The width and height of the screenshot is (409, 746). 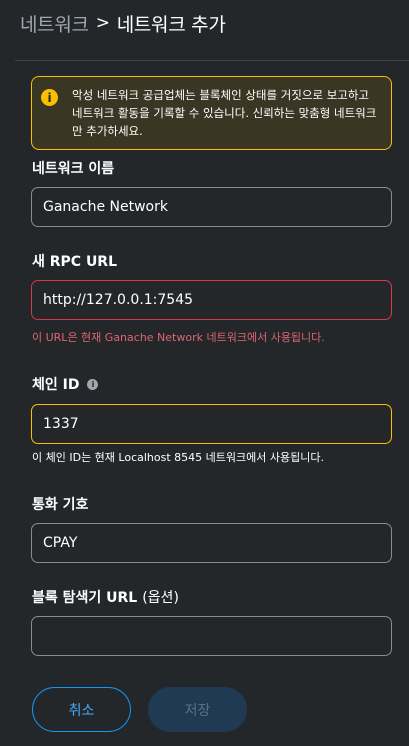 I want to click on cancel-button: 취소, so click(x=81, y=709).